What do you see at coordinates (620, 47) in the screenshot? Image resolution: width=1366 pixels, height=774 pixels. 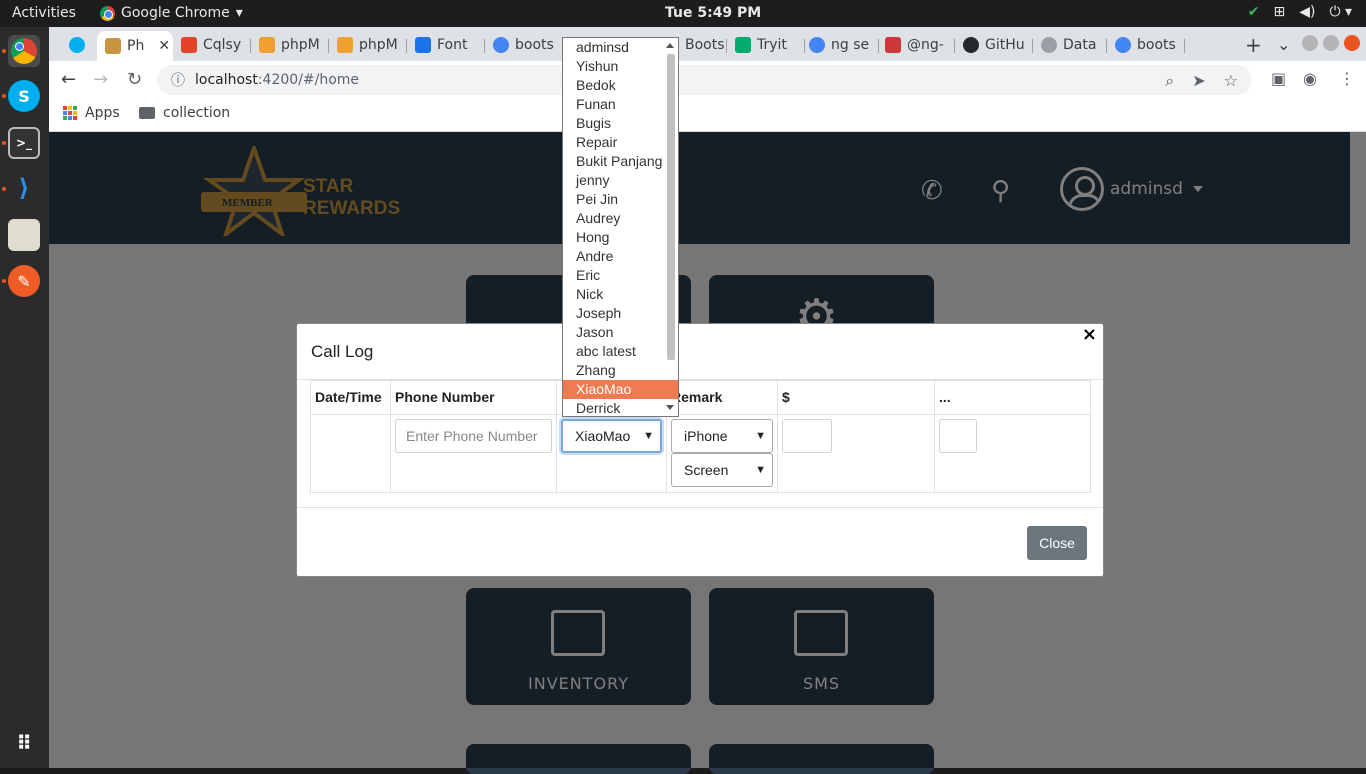 I see `dropdown-option: adminsd` at bounding box center [620, 47].